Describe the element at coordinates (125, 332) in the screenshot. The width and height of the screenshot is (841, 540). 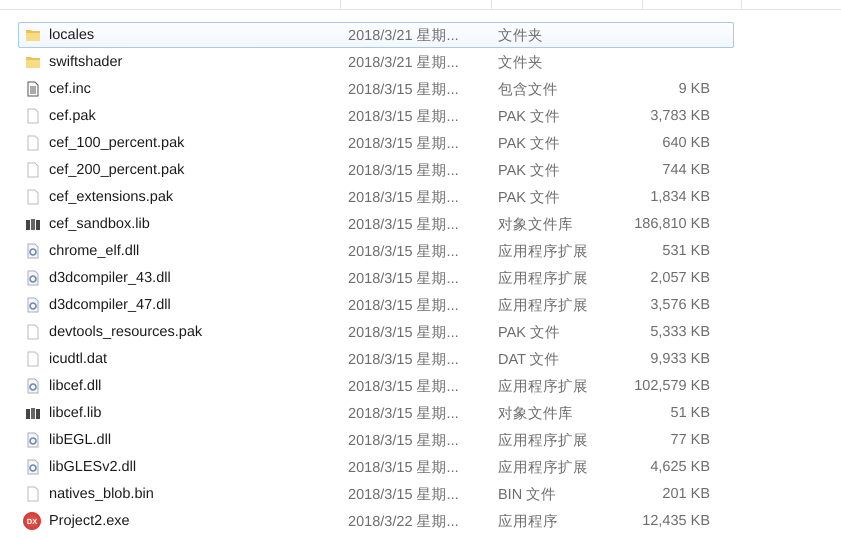
I see `file-name: devtools_resources.pak` at that location.